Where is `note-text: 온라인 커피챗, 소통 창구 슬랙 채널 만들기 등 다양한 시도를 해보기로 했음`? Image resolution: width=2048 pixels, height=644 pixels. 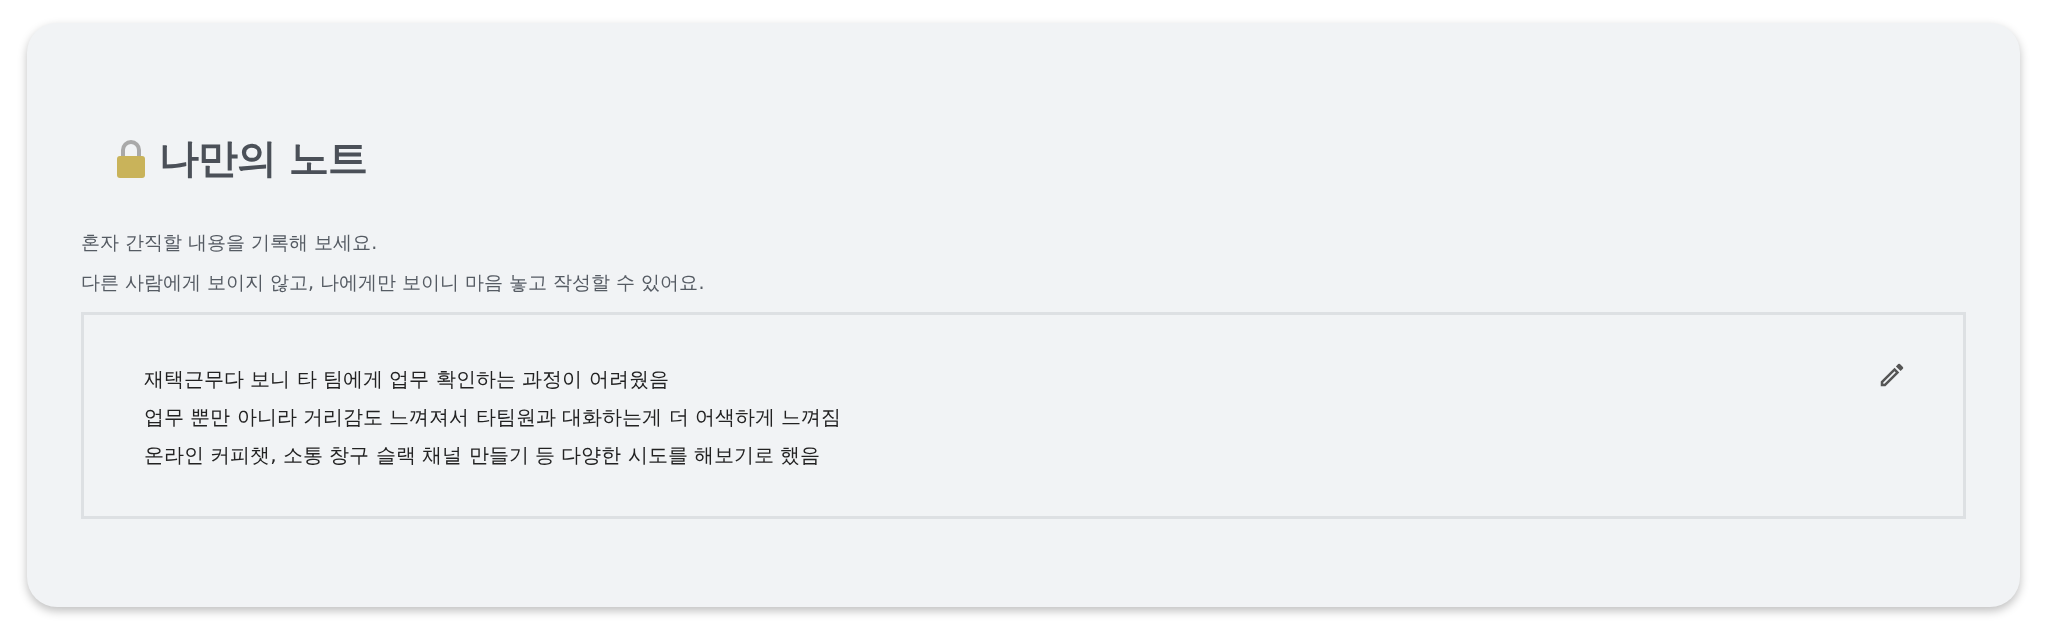
note-text: 온라인 커피챗, 소통 창구 슬랙 채널 만들기 등 다양한 시도를 해보기로 했음 is located at coordinates (483, 455).